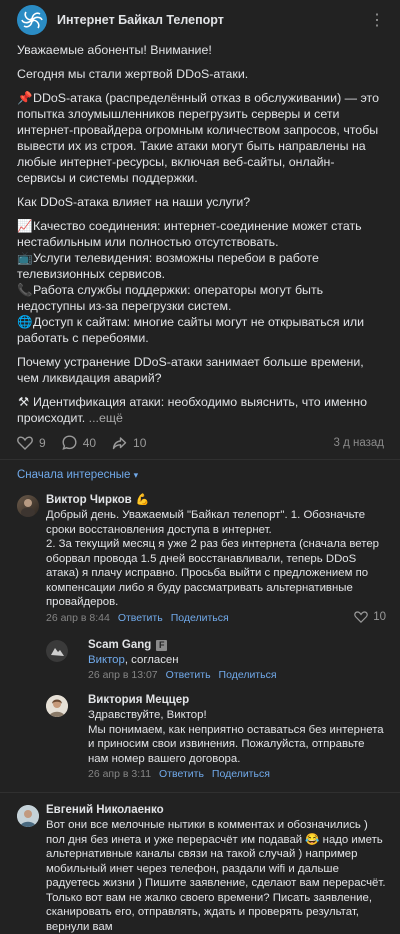  I want to click on comment-count: 40, so click(89, 442).